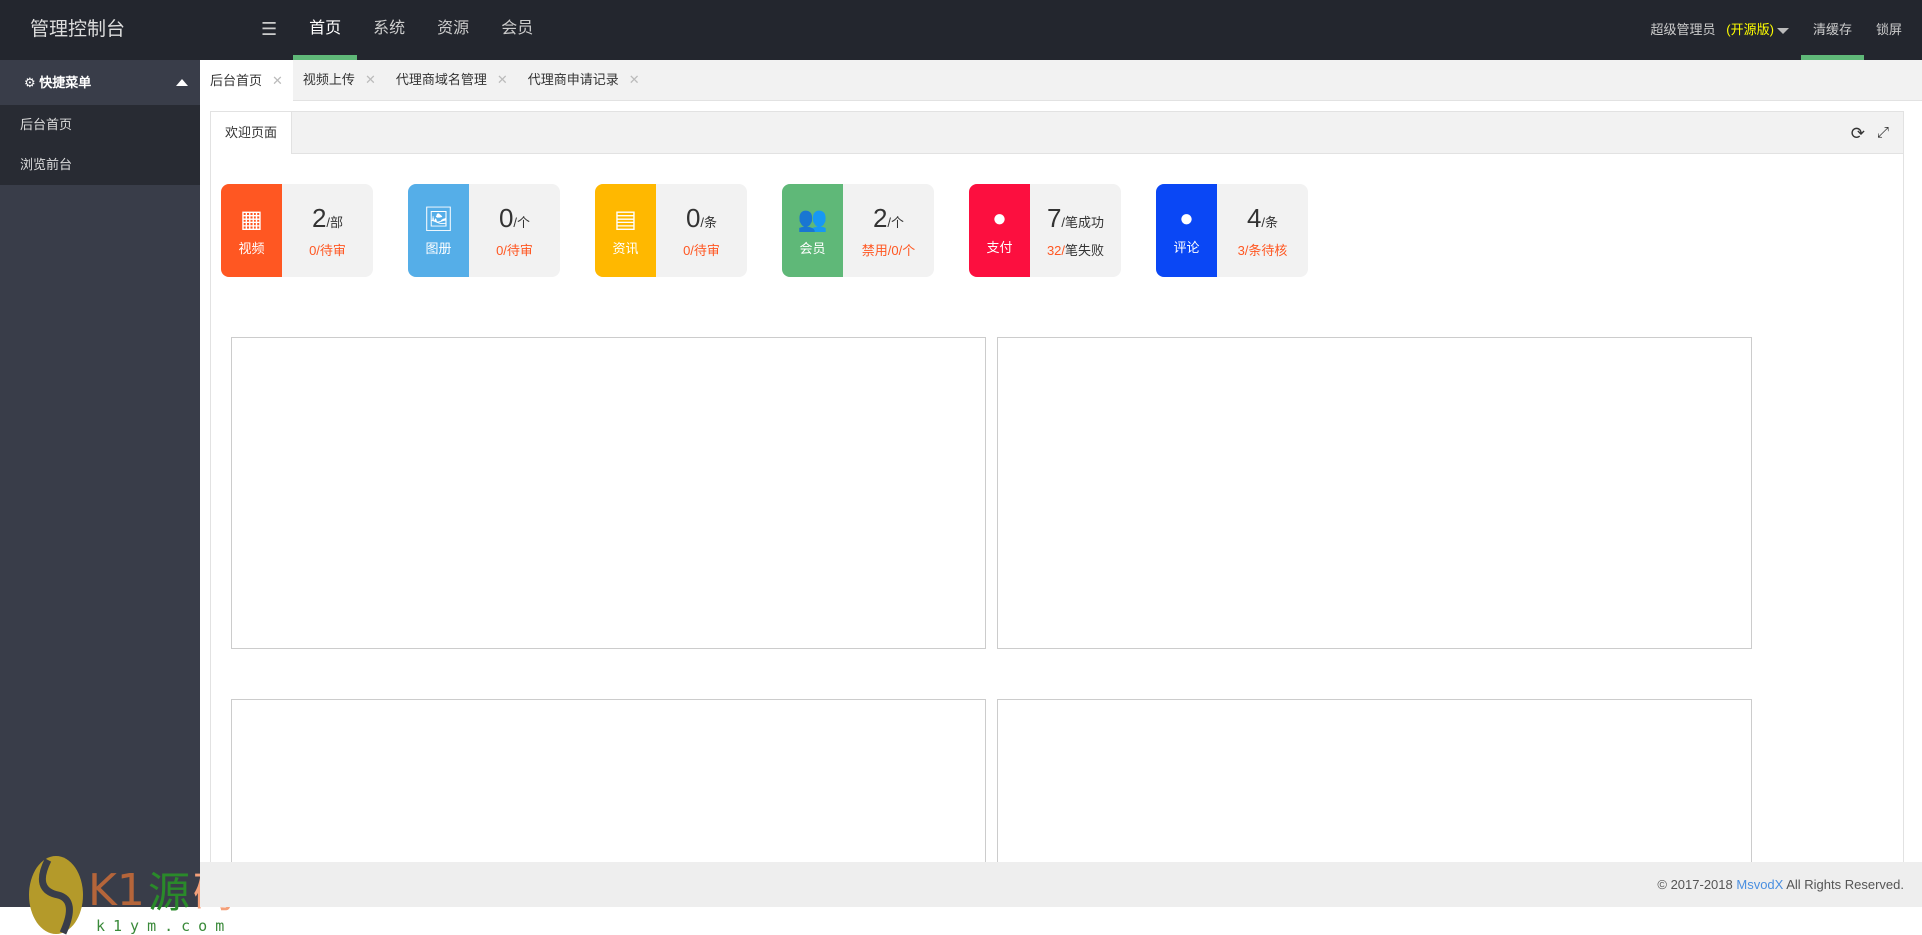  I want to click on sidebar-item-view-frontend: 浏览前台, so click(100, 165).